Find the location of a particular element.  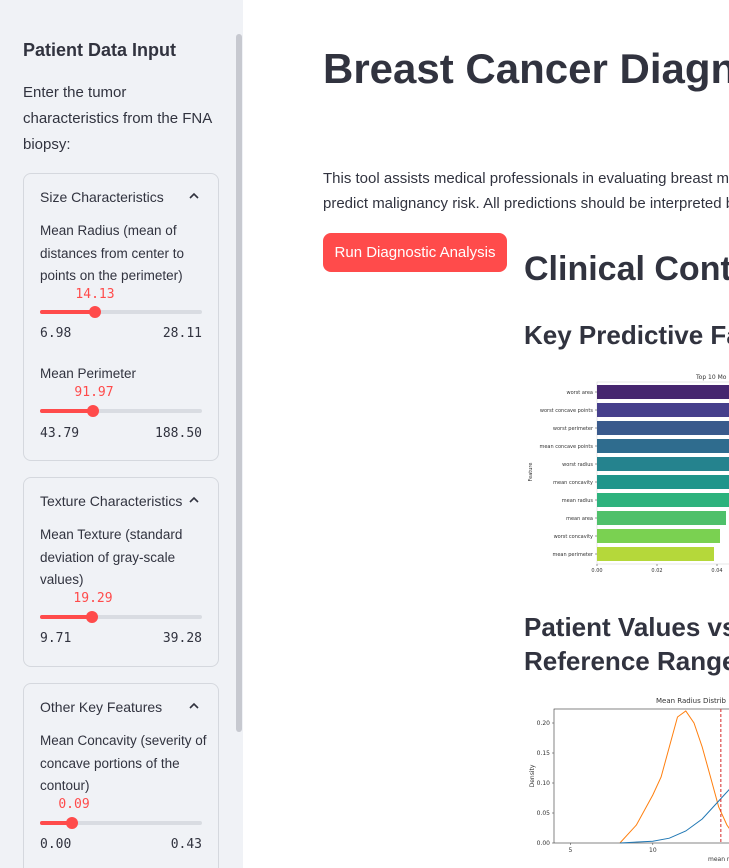

slider-value-mean-radius: 14.13 is located at coordinates (95, 294).